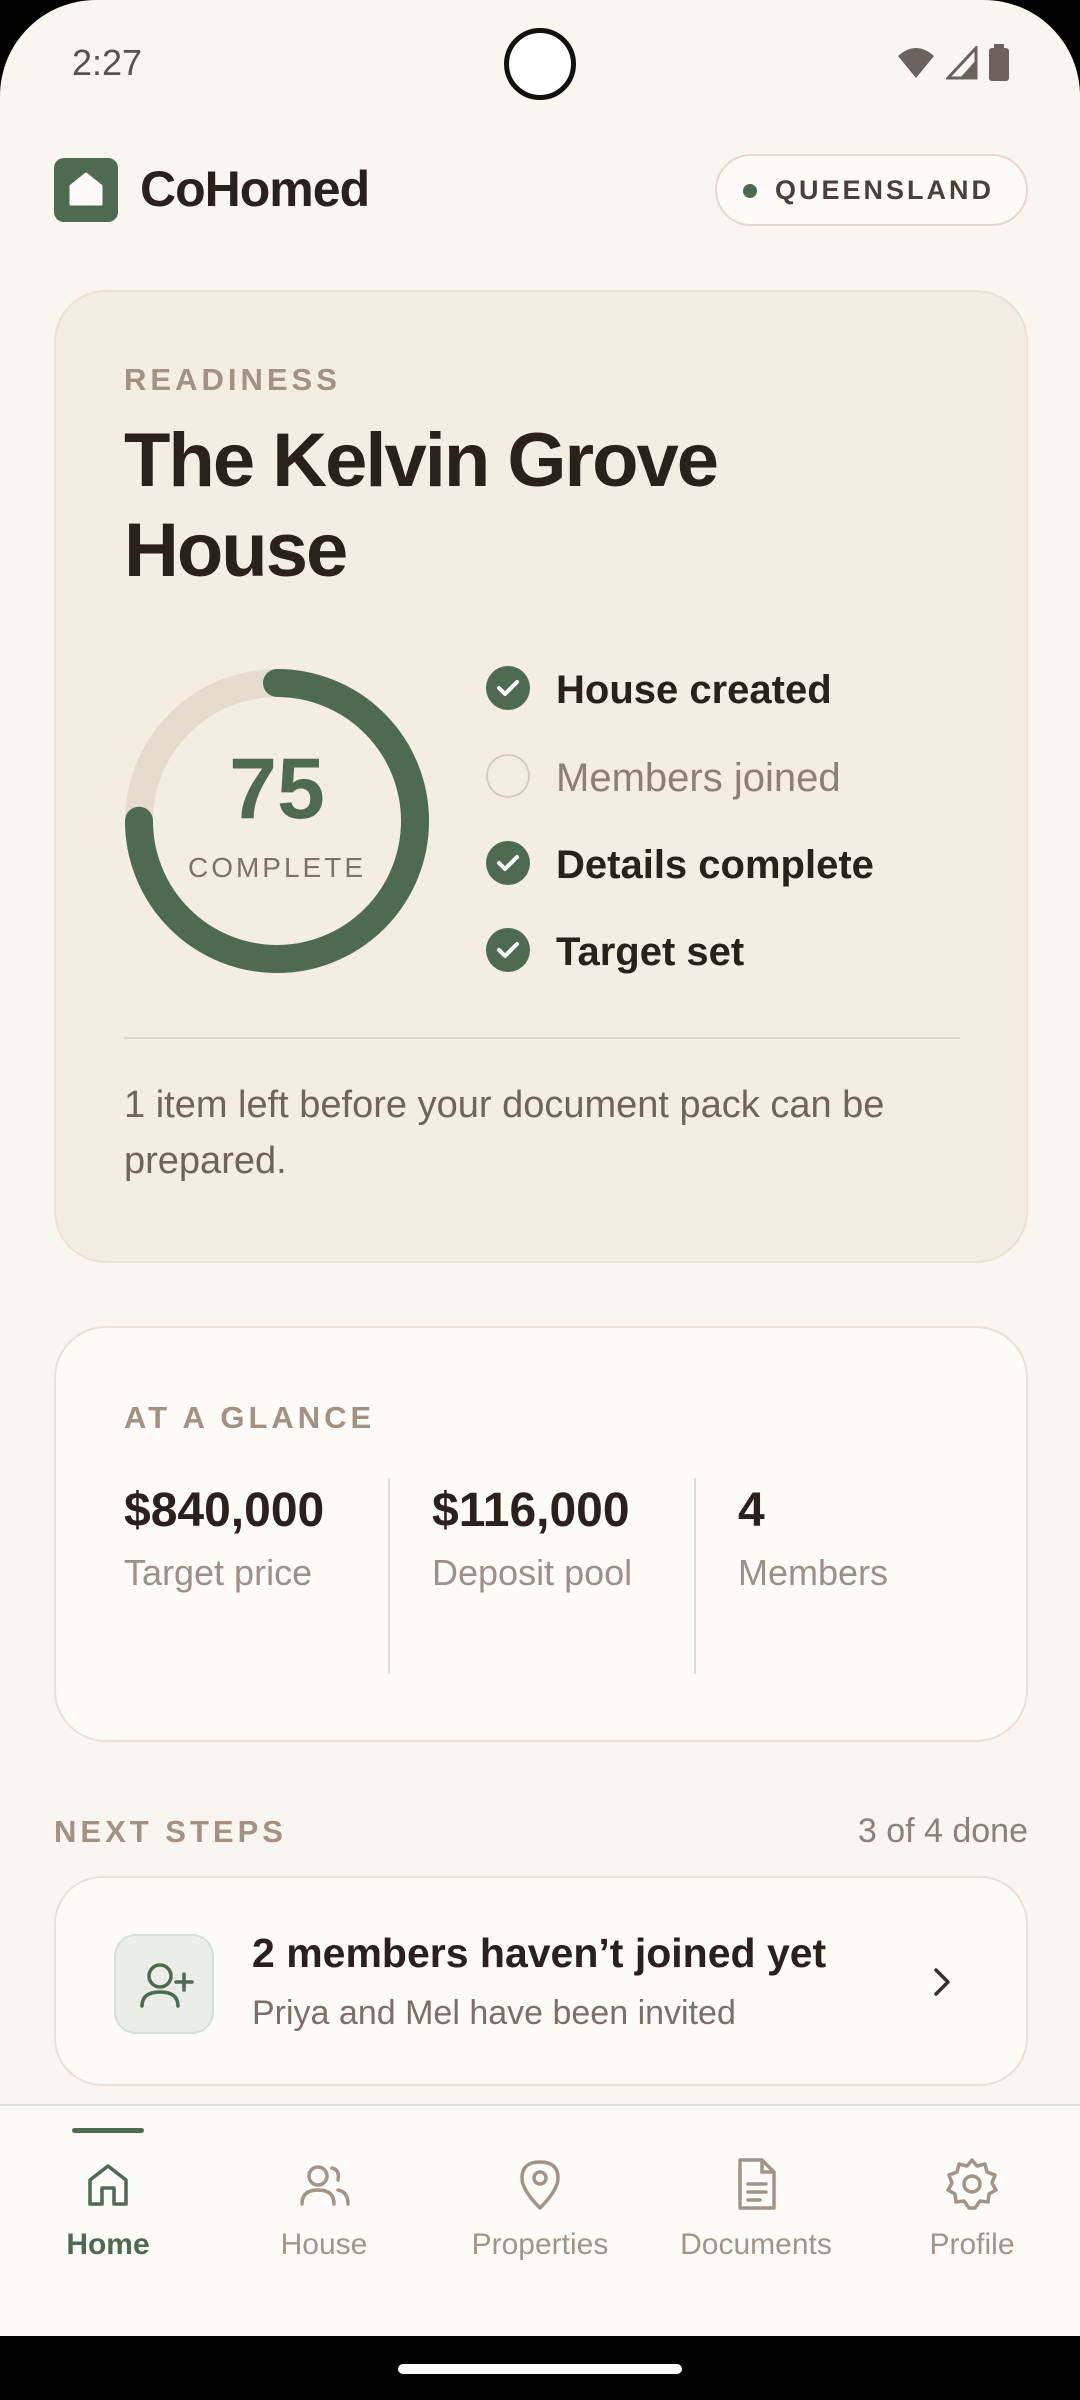 Image resolution: width=1080 pixels, height=2400 pixels. What do you see at coordinates (694, 690) in the screenshot?
I see `checklist-label: House created` at bounding box center [694, 690].